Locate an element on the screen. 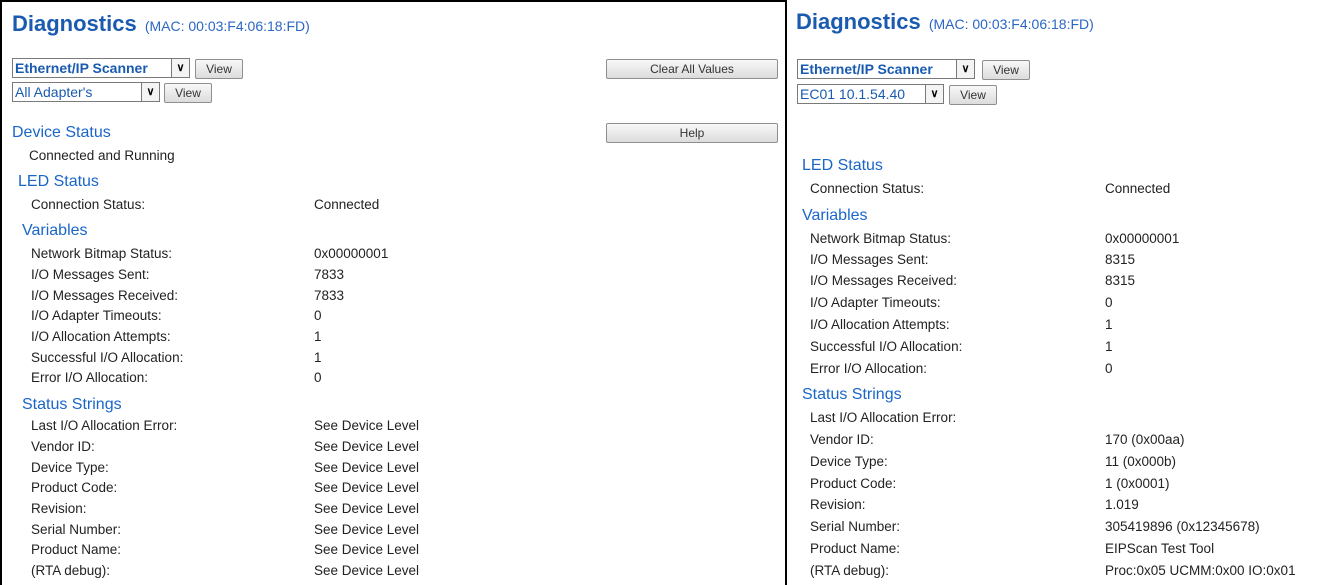  status-value: 305419896 (0x12345678) is located at coordinates (1182, 526).